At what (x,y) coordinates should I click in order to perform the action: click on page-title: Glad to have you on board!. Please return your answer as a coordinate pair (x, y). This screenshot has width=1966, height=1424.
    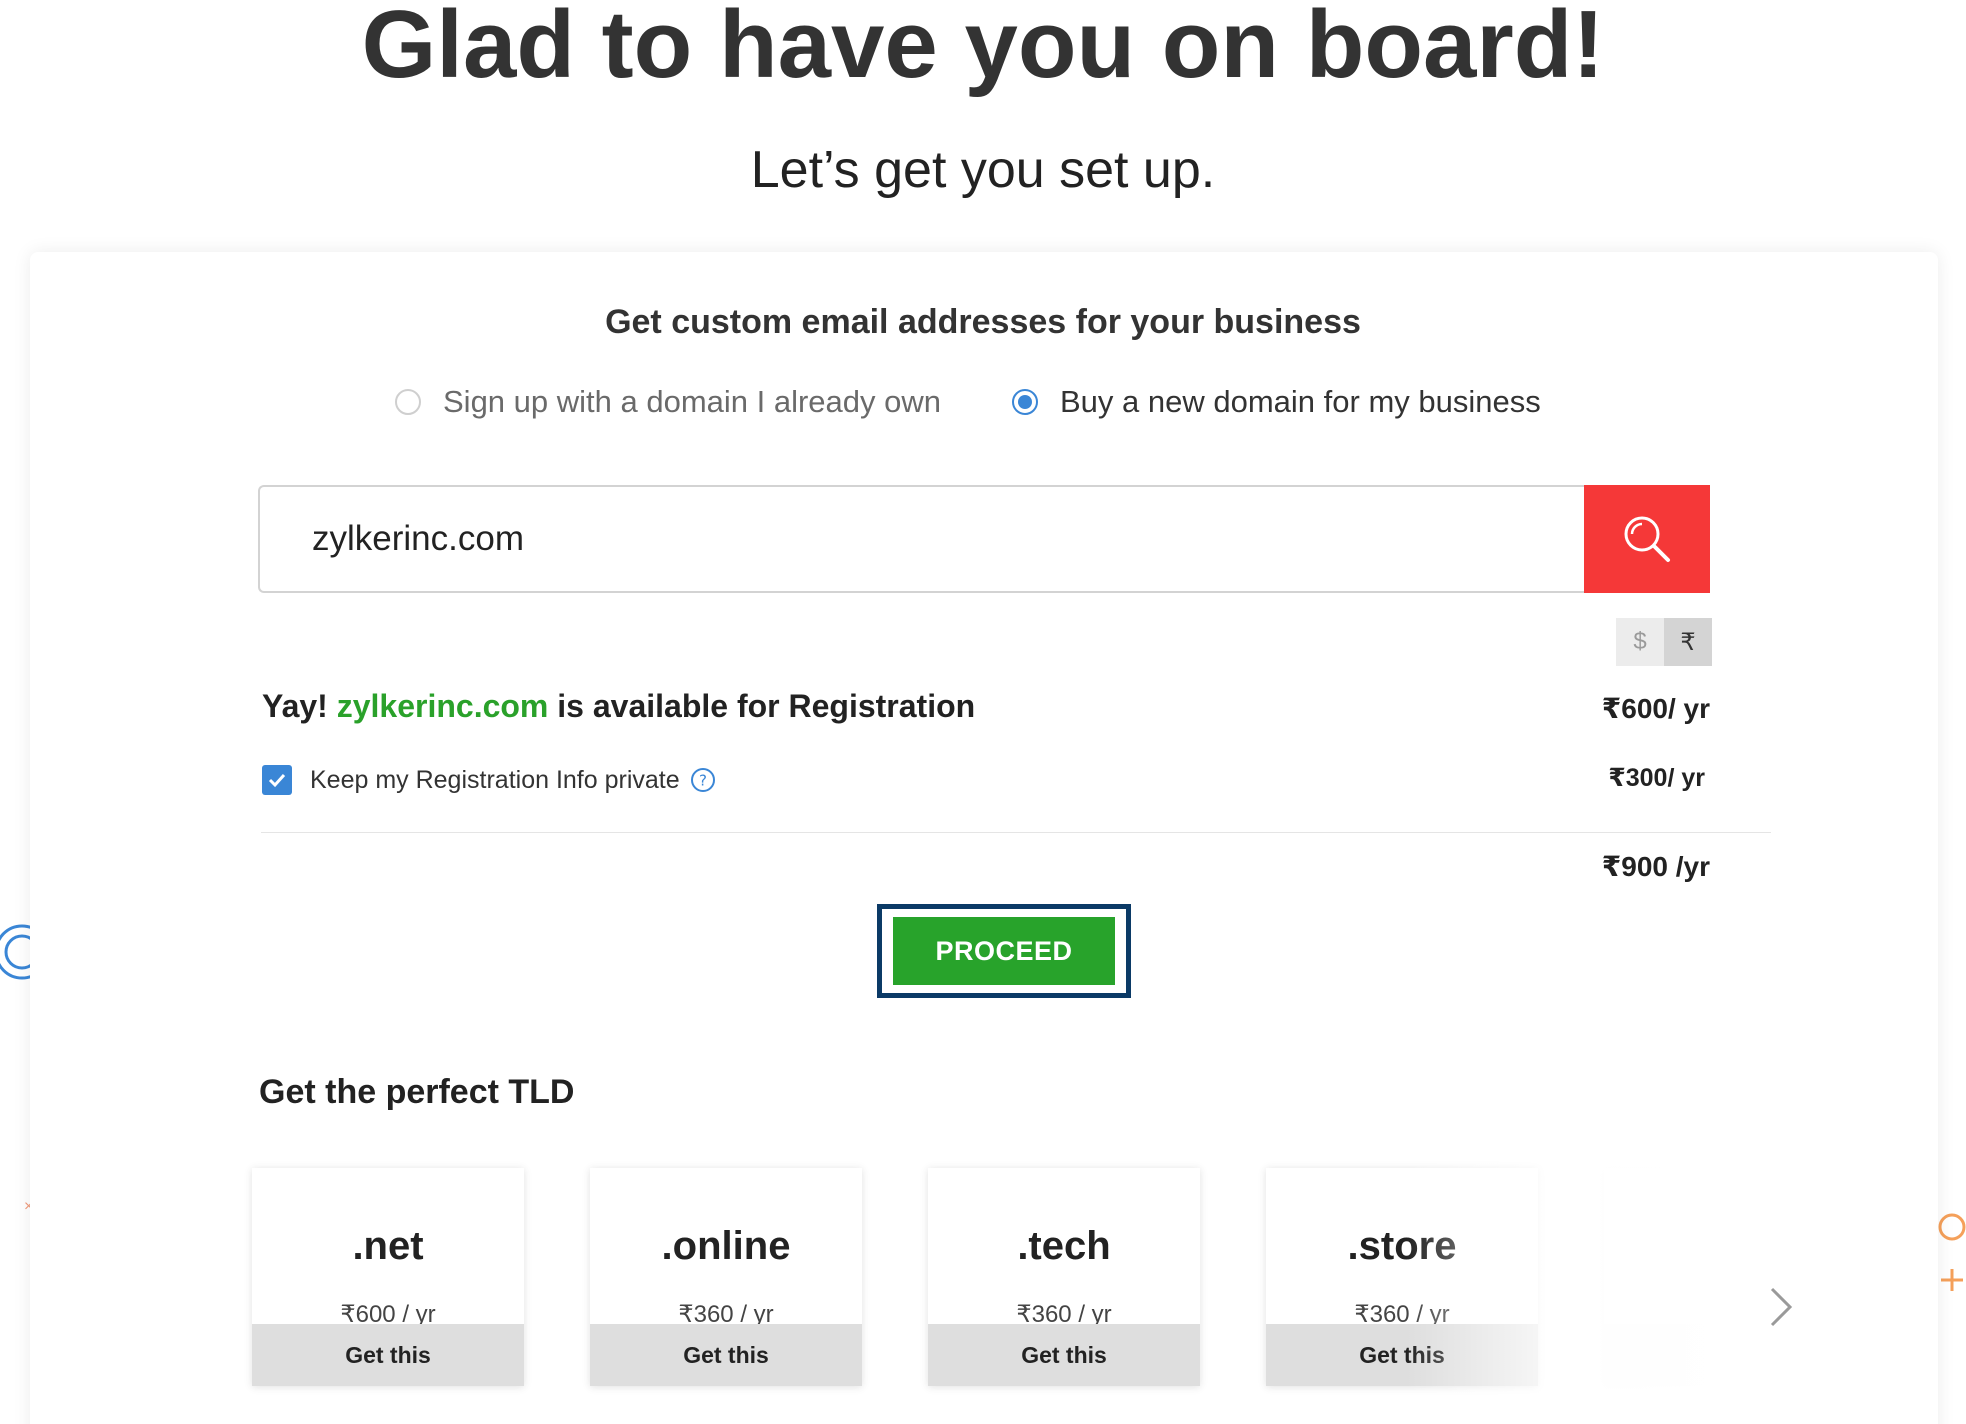
    Looking at the image, I should click on (983, 49).